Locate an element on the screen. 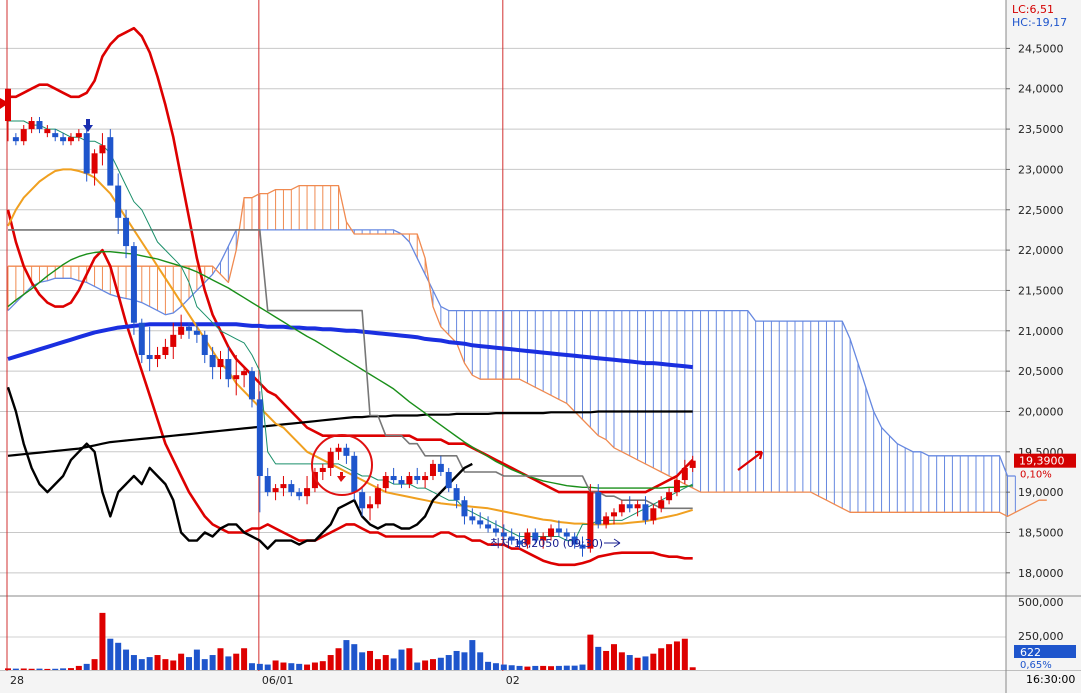 This screenshot has width=1081, height=697. low-price-annotation: 최저 18,2050 (09:30) is located at coordinates (546, 543).